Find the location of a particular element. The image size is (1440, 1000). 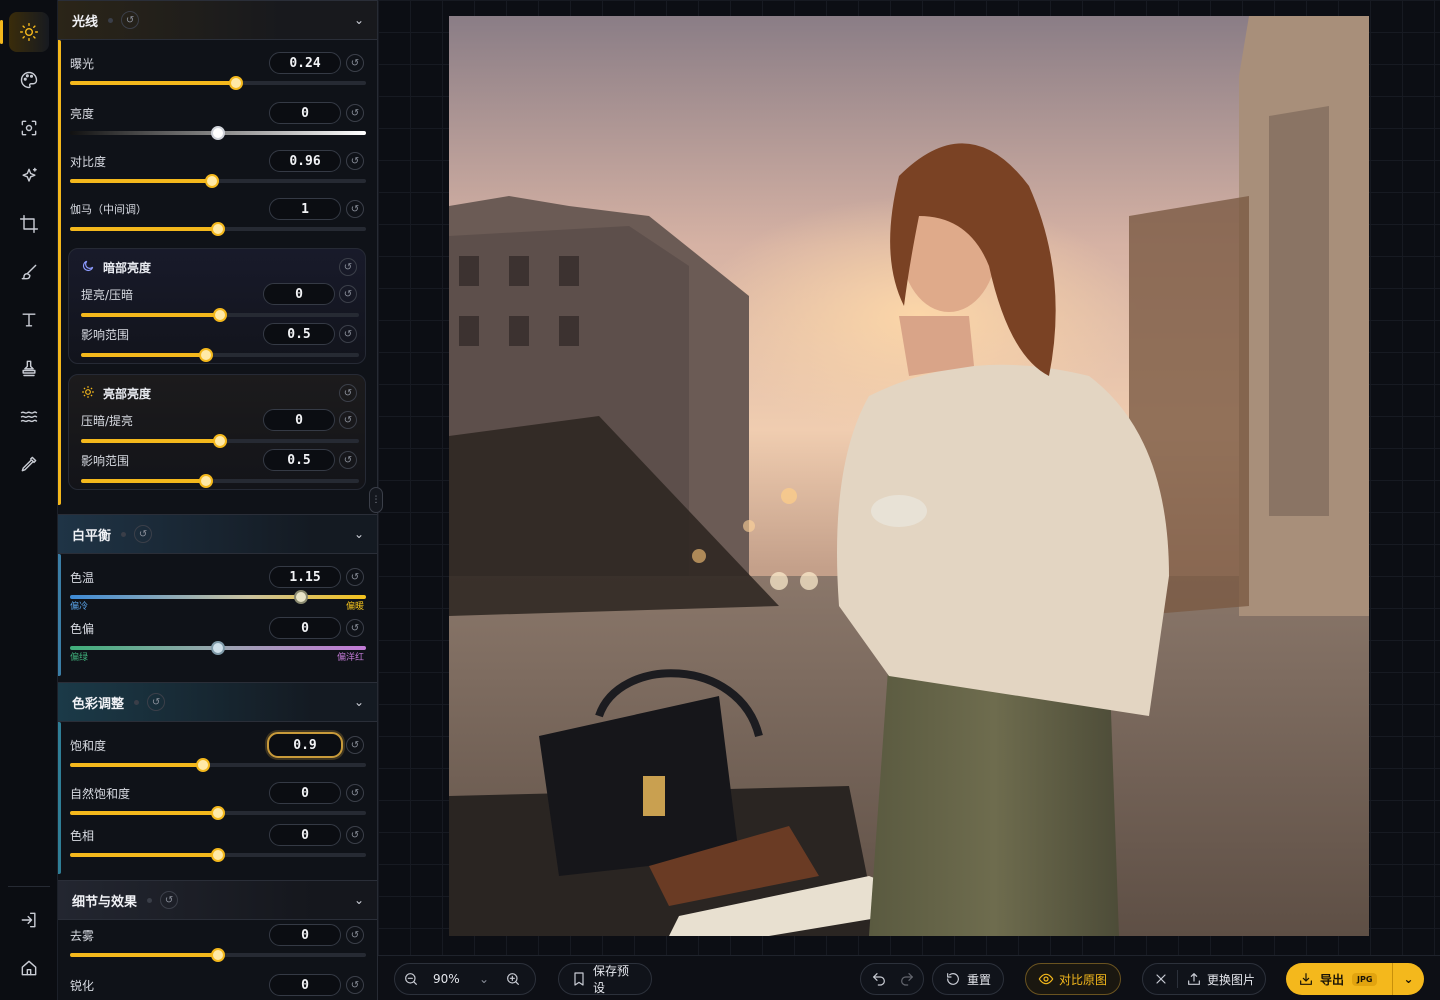

shadows-range-value: 0.5 is located at coordinates (299, 334).